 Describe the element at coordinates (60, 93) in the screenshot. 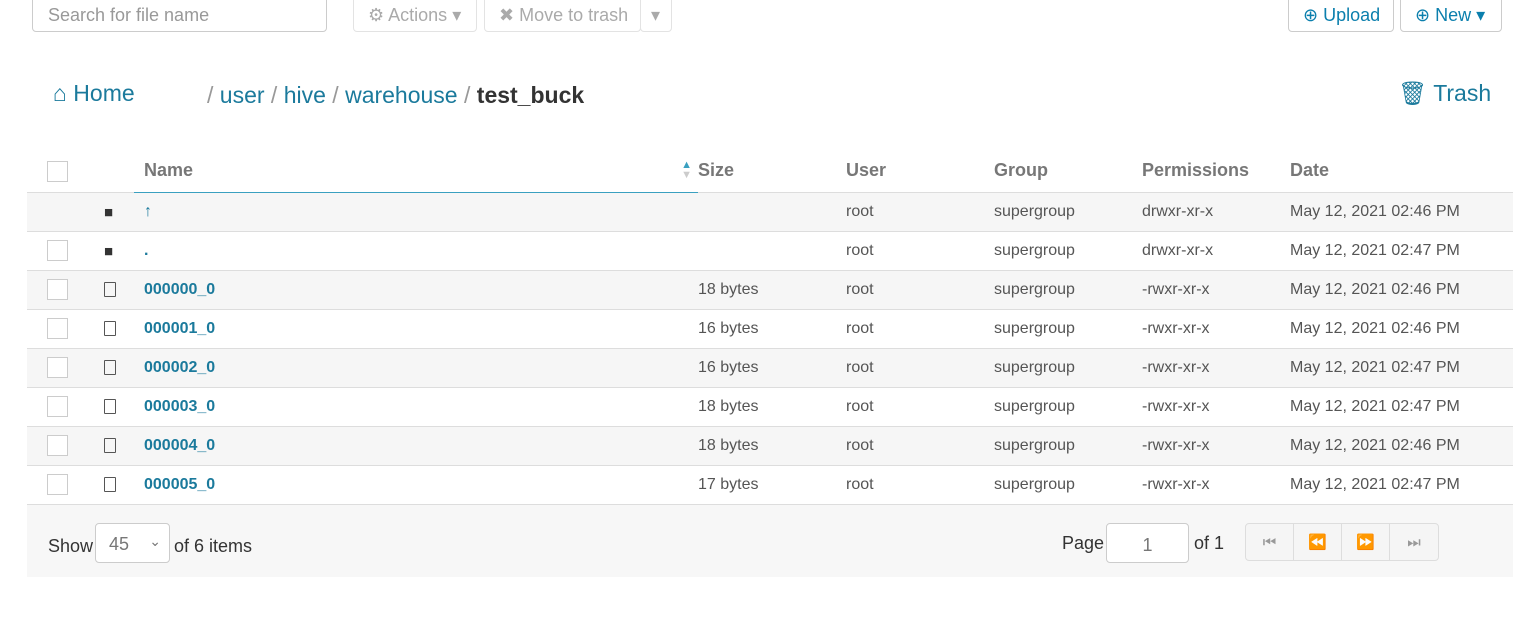

I see `home-icon: ⌂` at that location.